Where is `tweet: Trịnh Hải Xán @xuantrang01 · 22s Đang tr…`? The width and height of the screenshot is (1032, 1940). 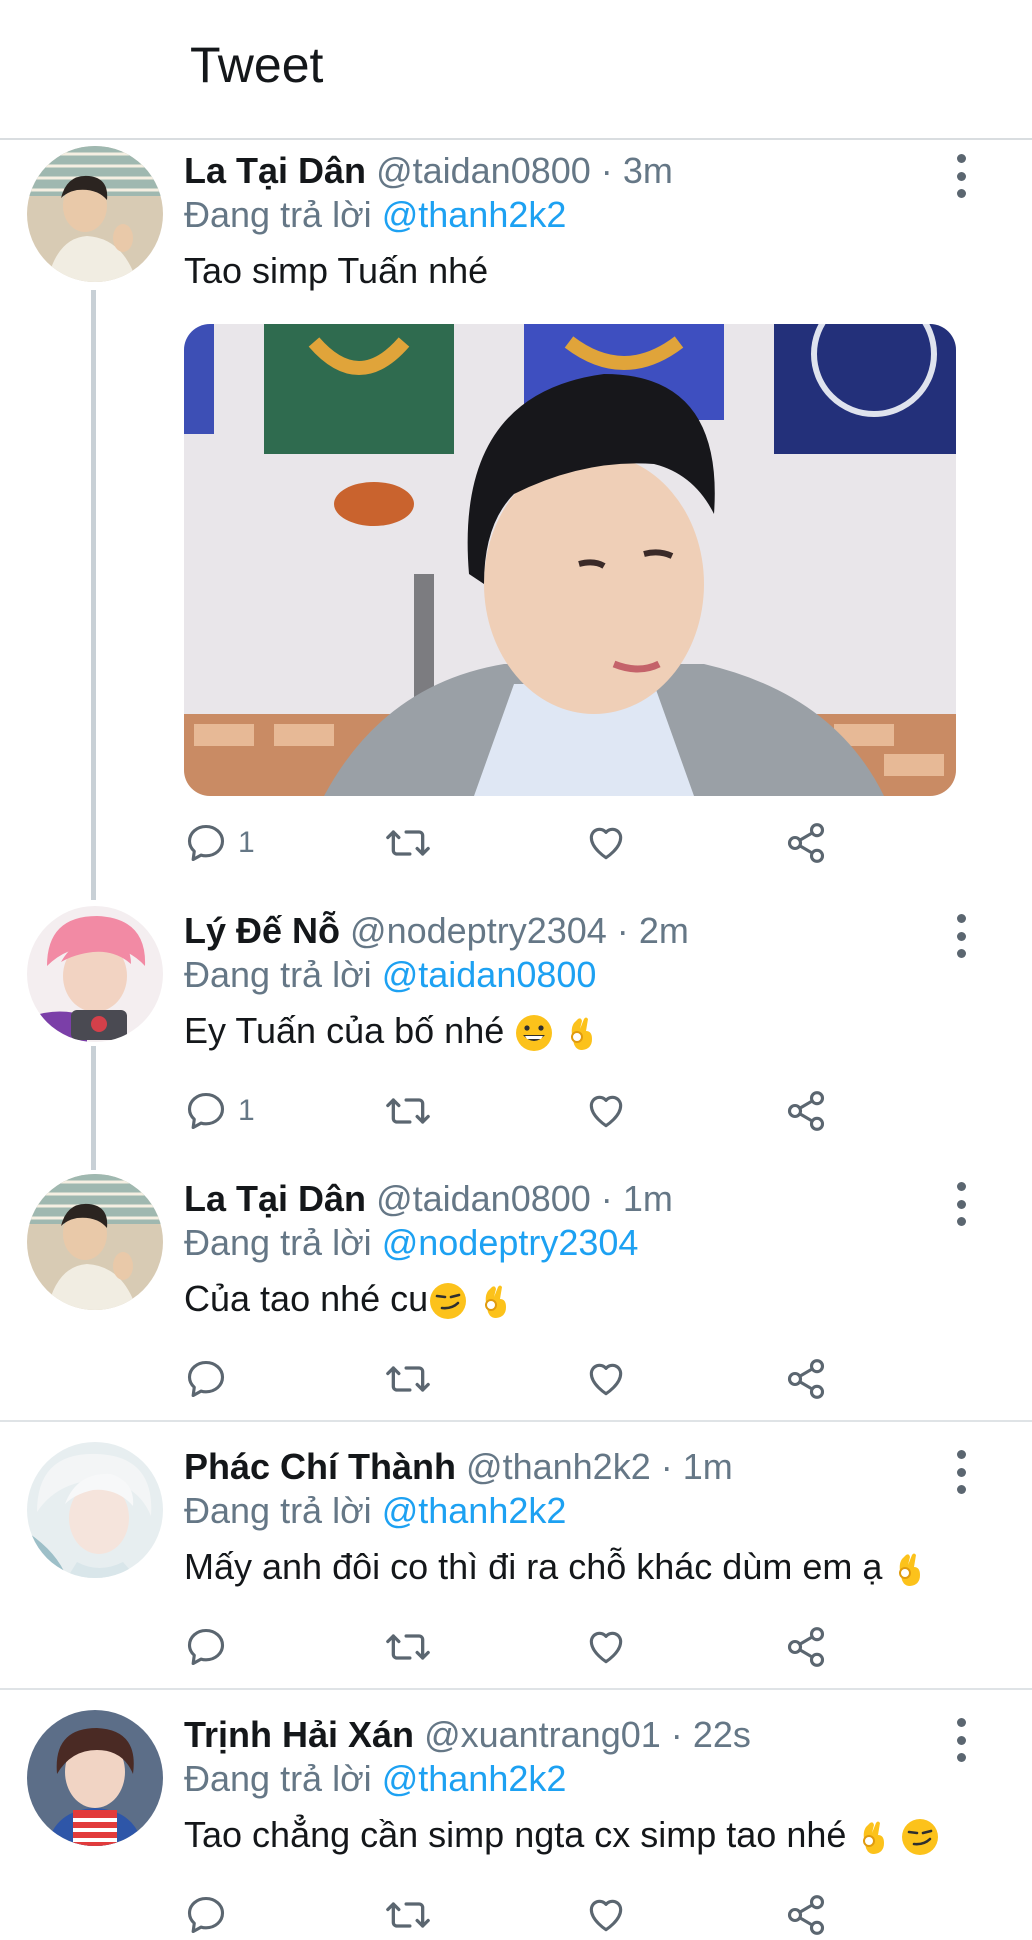 tweet: Trịnh Hải Xán @xuantrang01 · 22s Đang tr… is located at coordinates (516, 1819).